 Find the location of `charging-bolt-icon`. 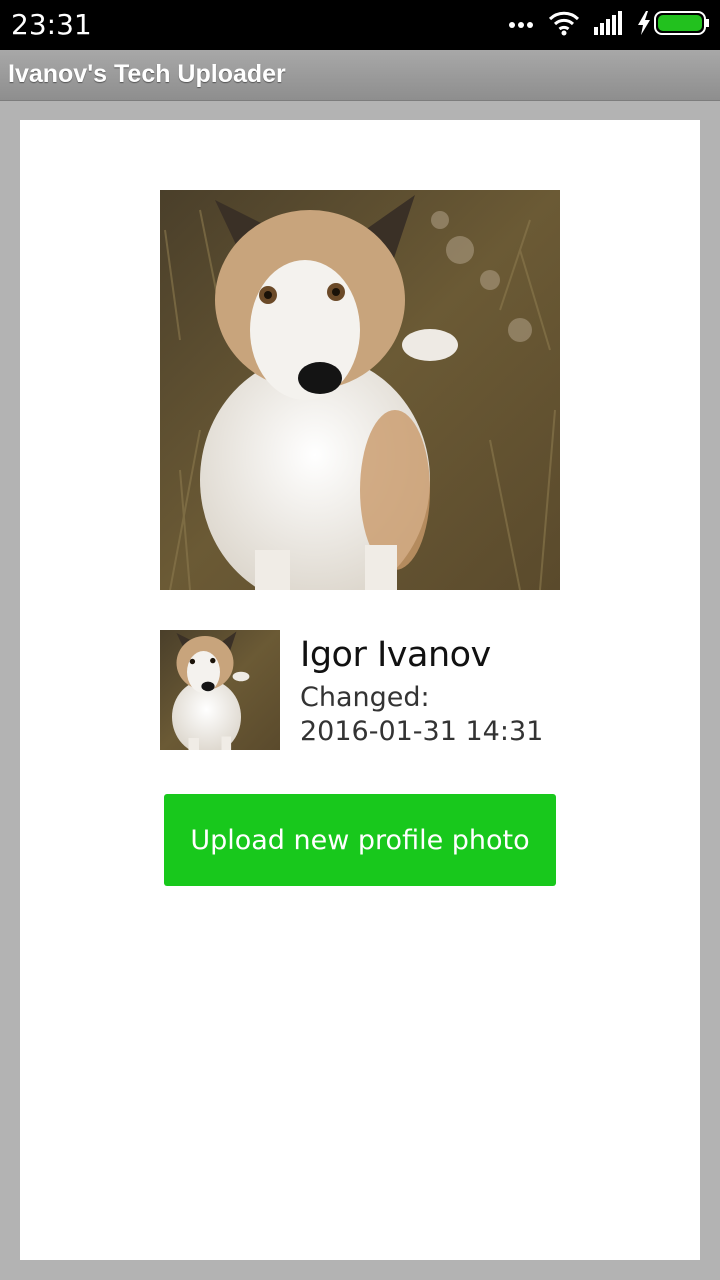

charging-bolt-icon is located at coordinates (644, 25).